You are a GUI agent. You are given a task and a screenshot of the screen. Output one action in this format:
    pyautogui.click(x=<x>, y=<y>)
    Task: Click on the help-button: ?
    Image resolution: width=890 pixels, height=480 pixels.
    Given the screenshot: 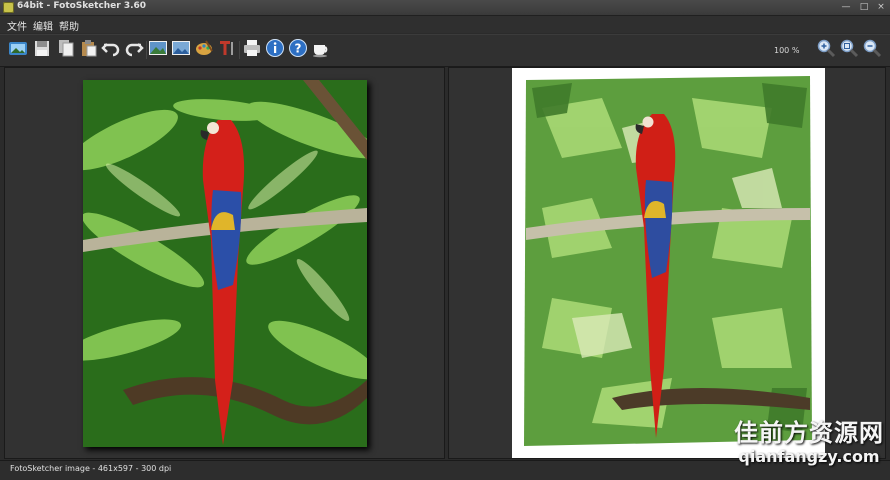 What is the action you would take?
    pyautogui.click(x=298, y=49)
    